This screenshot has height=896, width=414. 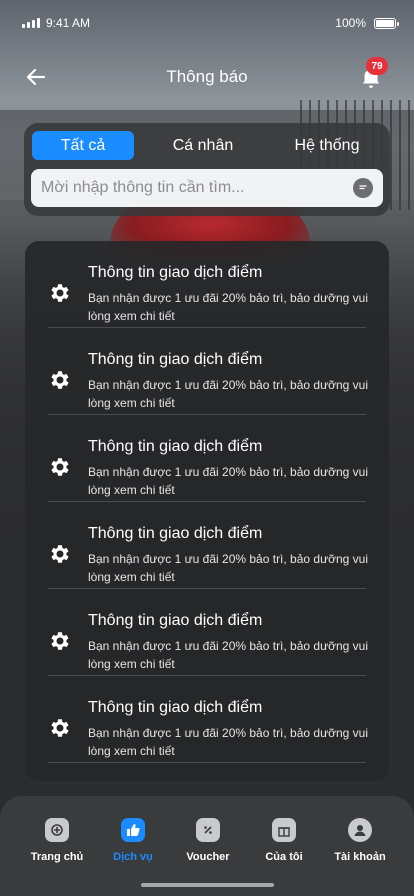 I want to click on nav-item-voucher: Voucher, so click(x=208, y=840).